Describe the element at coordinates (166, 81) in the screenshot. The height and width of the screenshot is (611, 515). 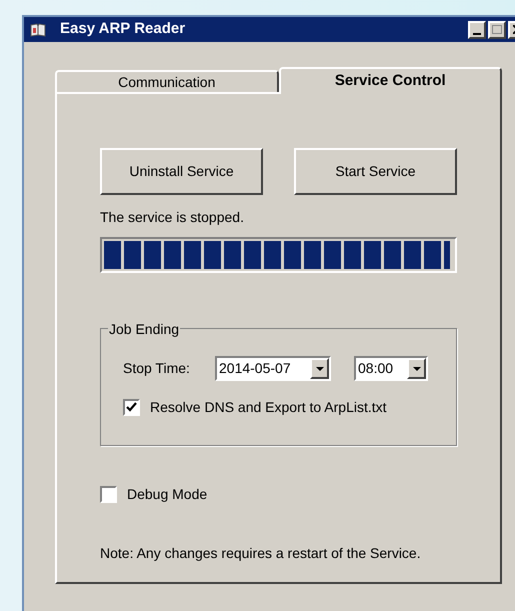
I see `tab: Communication` at that location.